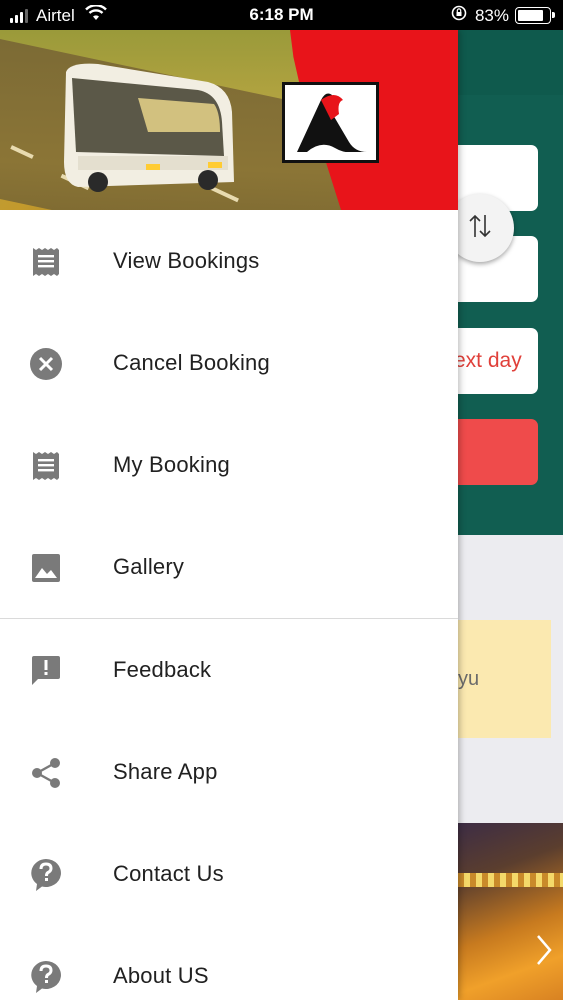  What do you see at coordinates (330, 122) in the screenshot?
I see `company-logo` at bounding box center [330, 122].